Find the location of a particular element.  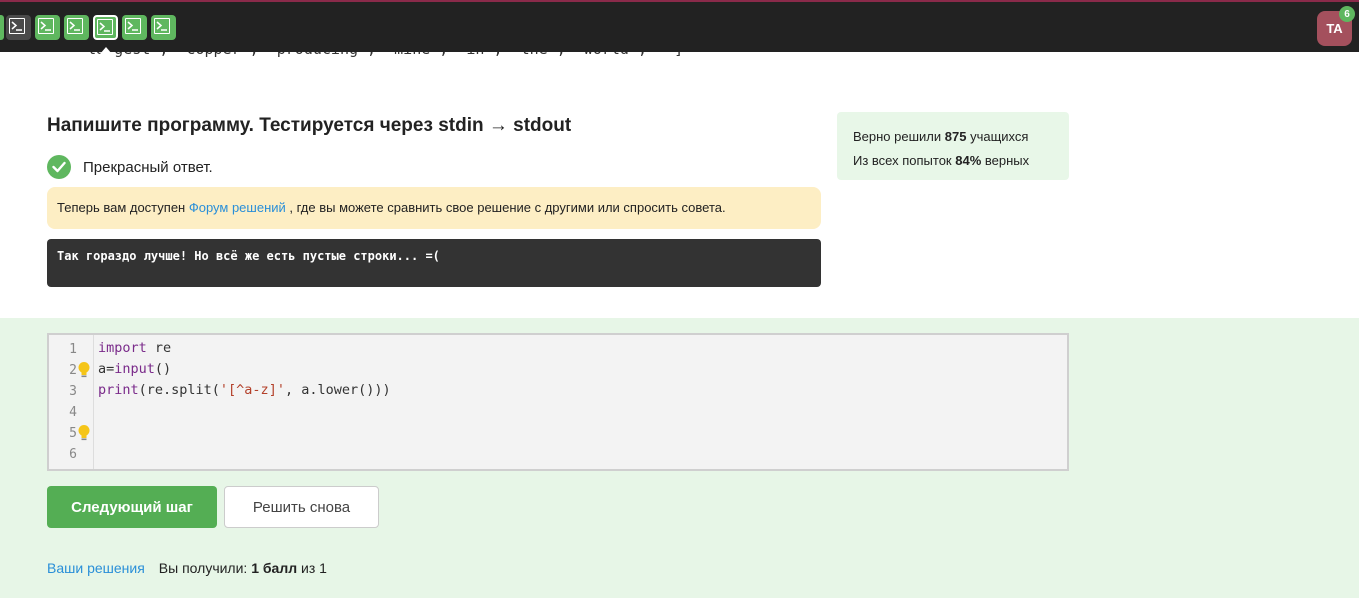

score-suffix: из 1 is located at coordinates (312, 568).